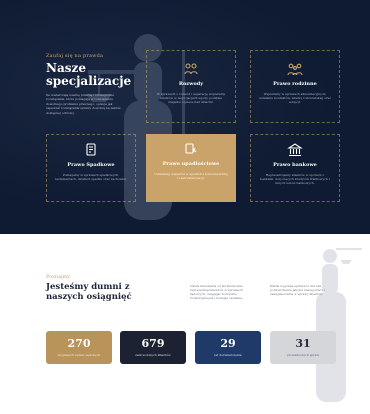 The image size is (370, 414). I want to click on stat-experience-value: 29, so click(228, 343).